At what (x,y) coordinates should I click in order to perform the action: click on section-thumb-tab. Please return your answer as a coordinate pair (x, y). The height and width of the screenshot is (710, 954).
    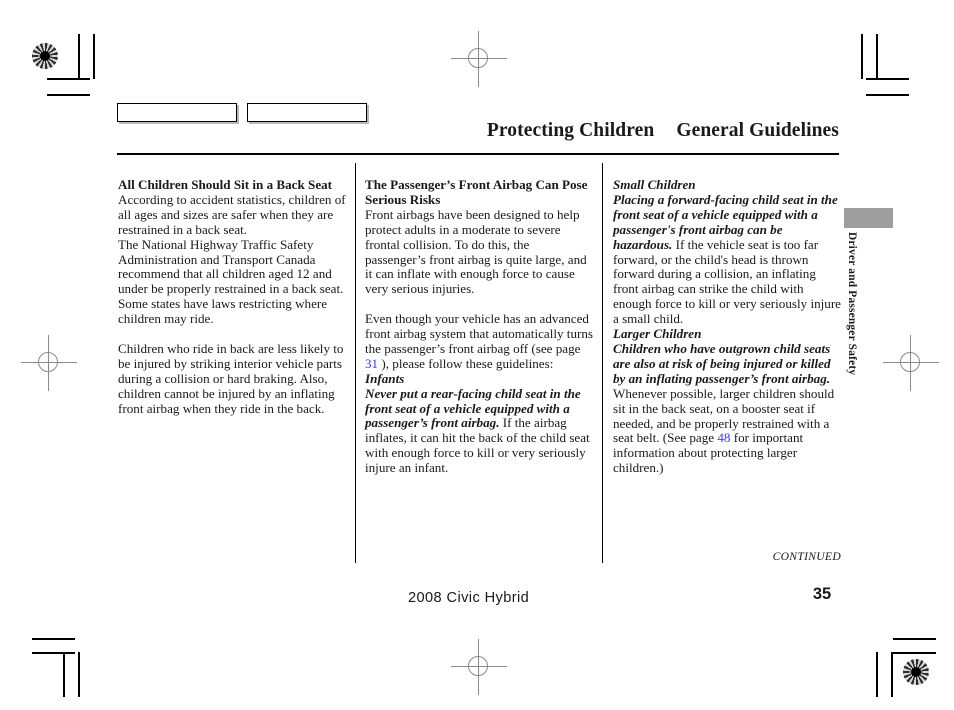
    Looking at the image, I should click on (868, 218).